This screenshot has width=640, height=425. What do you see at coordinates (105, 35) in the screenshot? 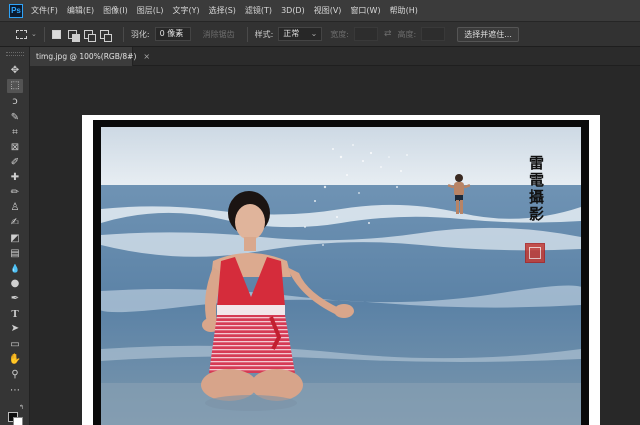
I see `intersect-selection-icon` at bounding box center [105, 35].